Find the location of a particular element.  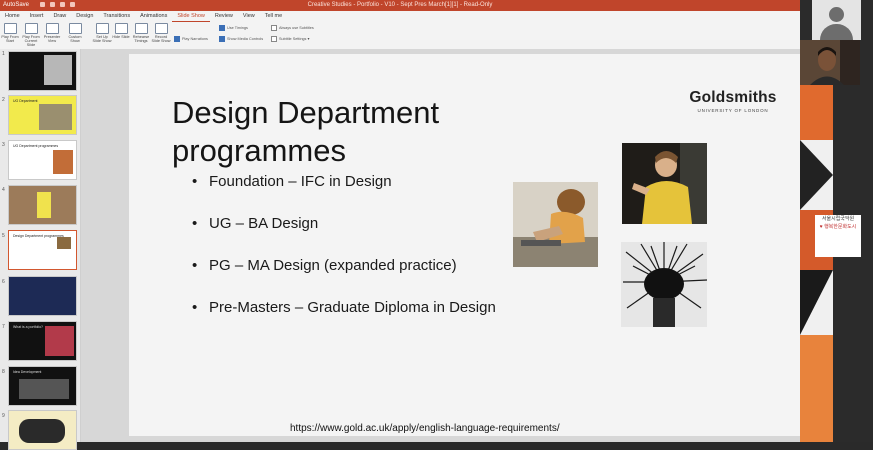

always-use-subtitles-checkbox: Always use Subtitles is located at coordinates (292, 28).